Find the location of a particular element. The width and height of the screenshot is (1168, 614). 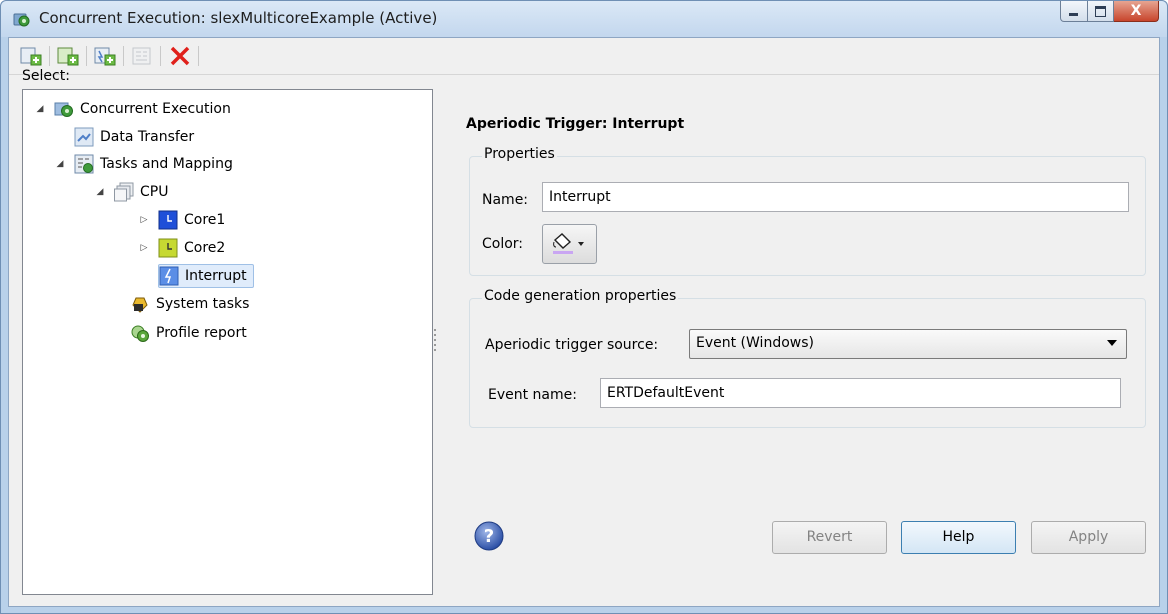

minimize-button is located at coordinates (1074, 11).